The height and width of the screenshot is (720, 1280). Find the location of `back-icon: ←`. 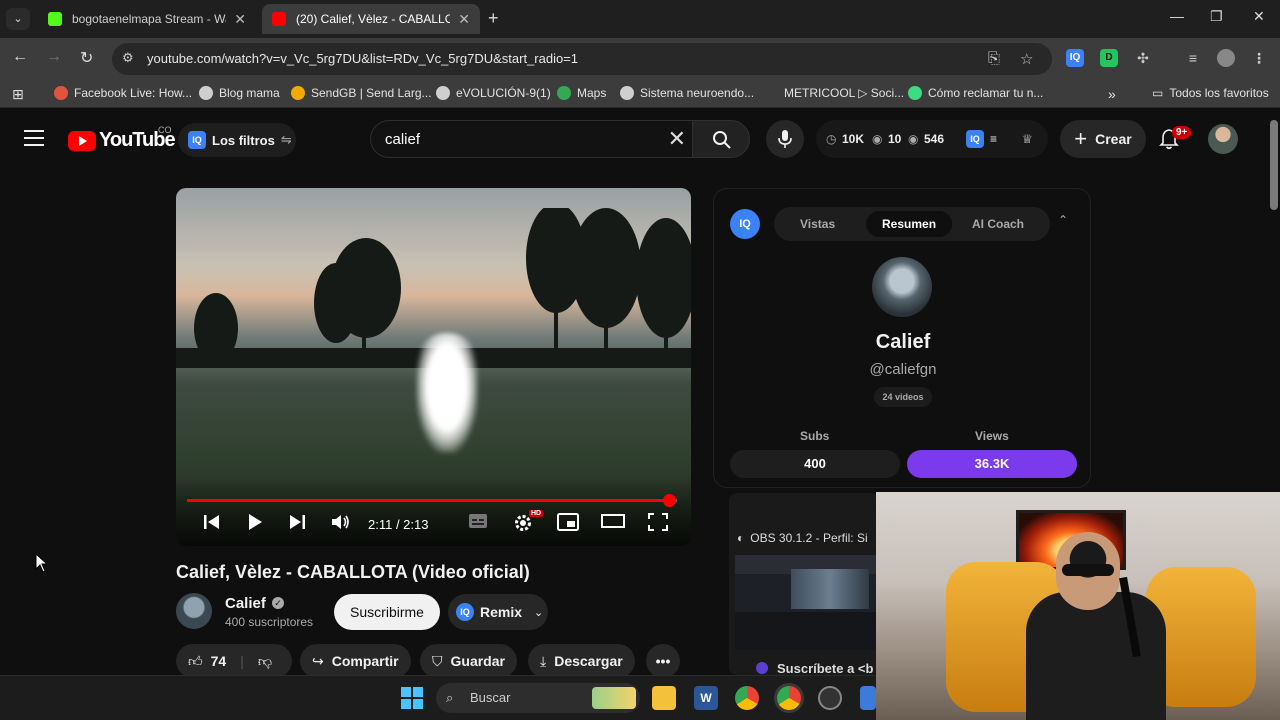

back-icon: ← is located at coordinates (20, 57).